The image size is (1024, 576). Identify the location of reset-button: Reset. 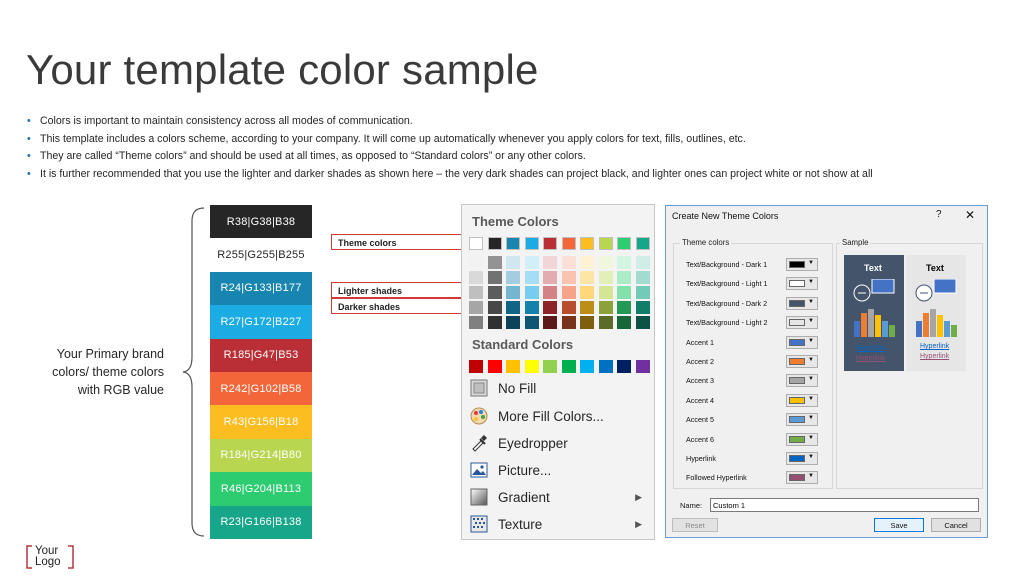
(695, 525).